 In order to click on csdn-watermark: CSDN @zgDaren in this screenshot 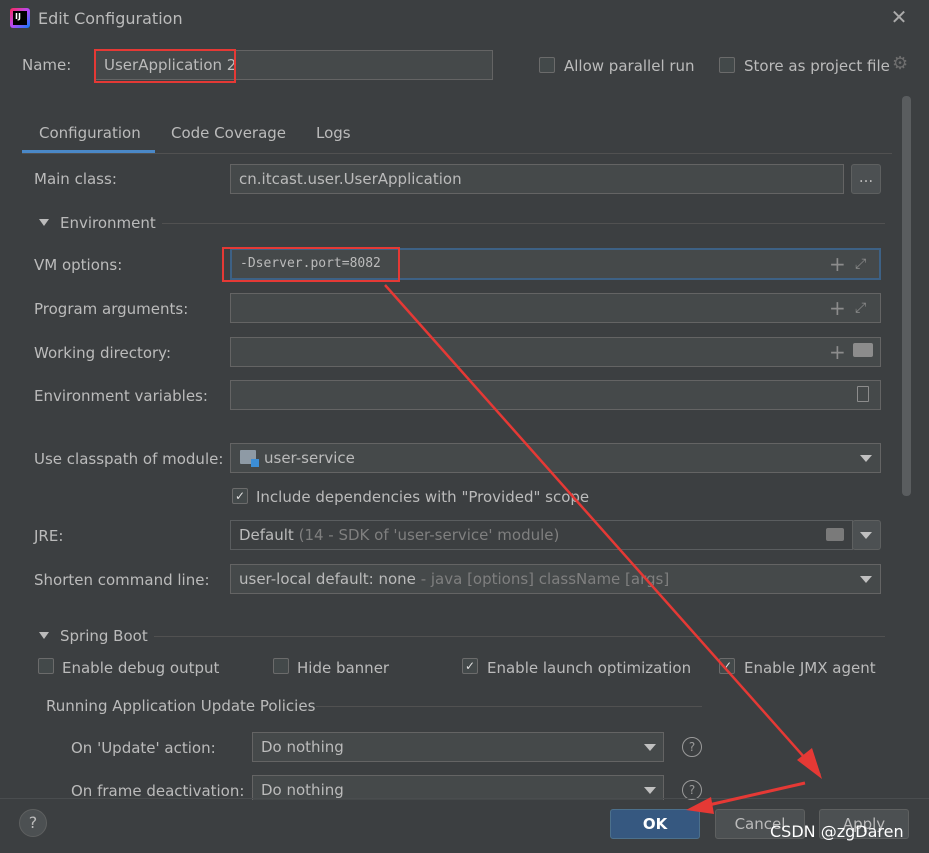, I will do `click(837, 831)`.